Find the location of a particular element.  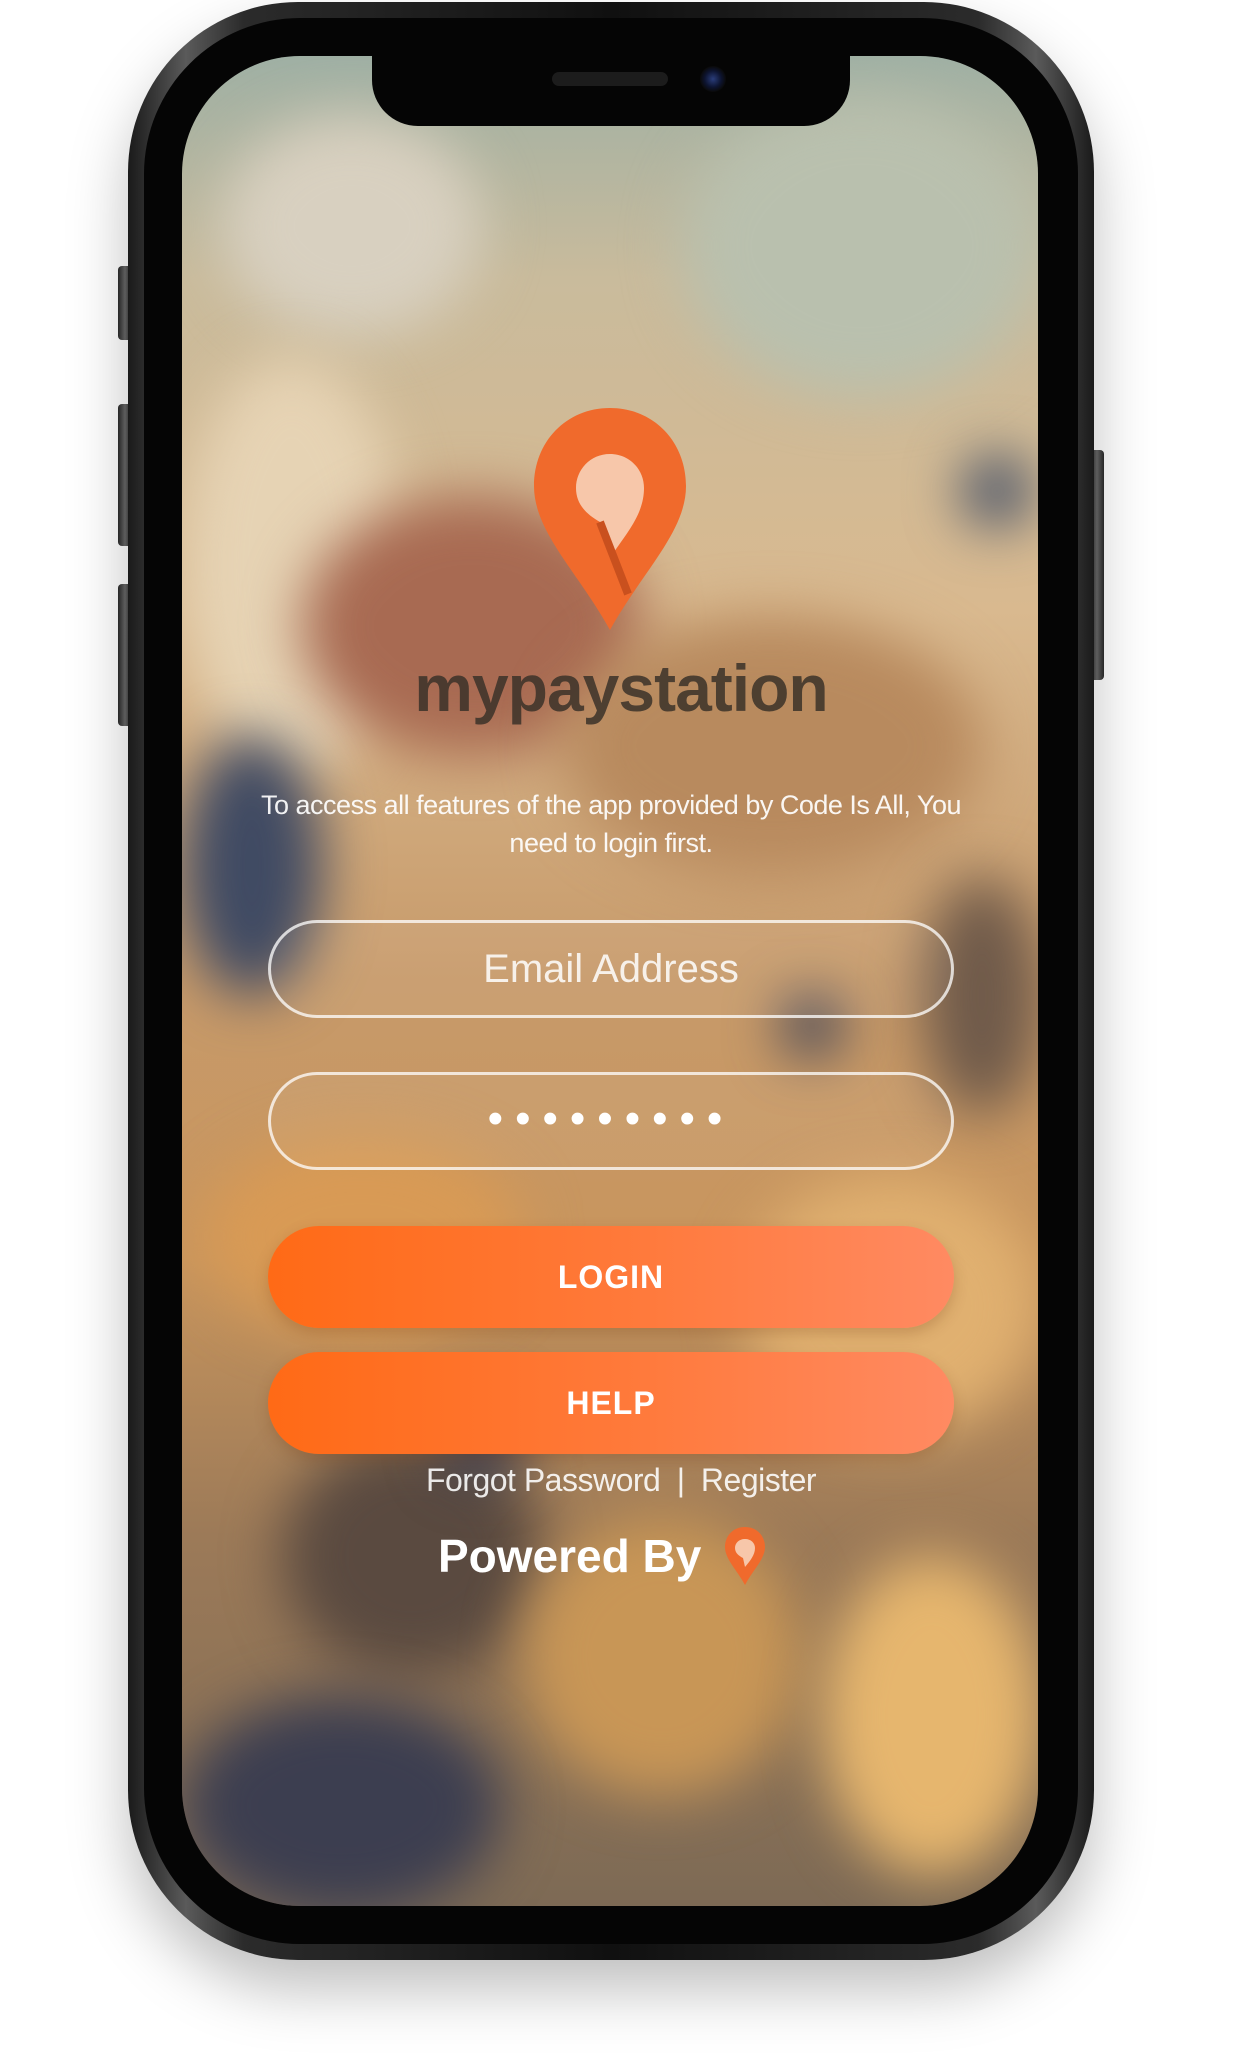

login-button: LOGIN is located at coordinates (611, 1277).